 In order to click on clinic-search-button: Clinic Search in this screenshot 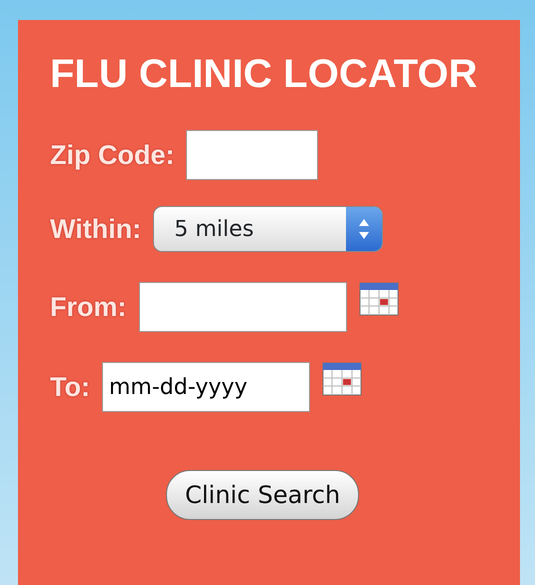, I will do `click(263, 495)`.